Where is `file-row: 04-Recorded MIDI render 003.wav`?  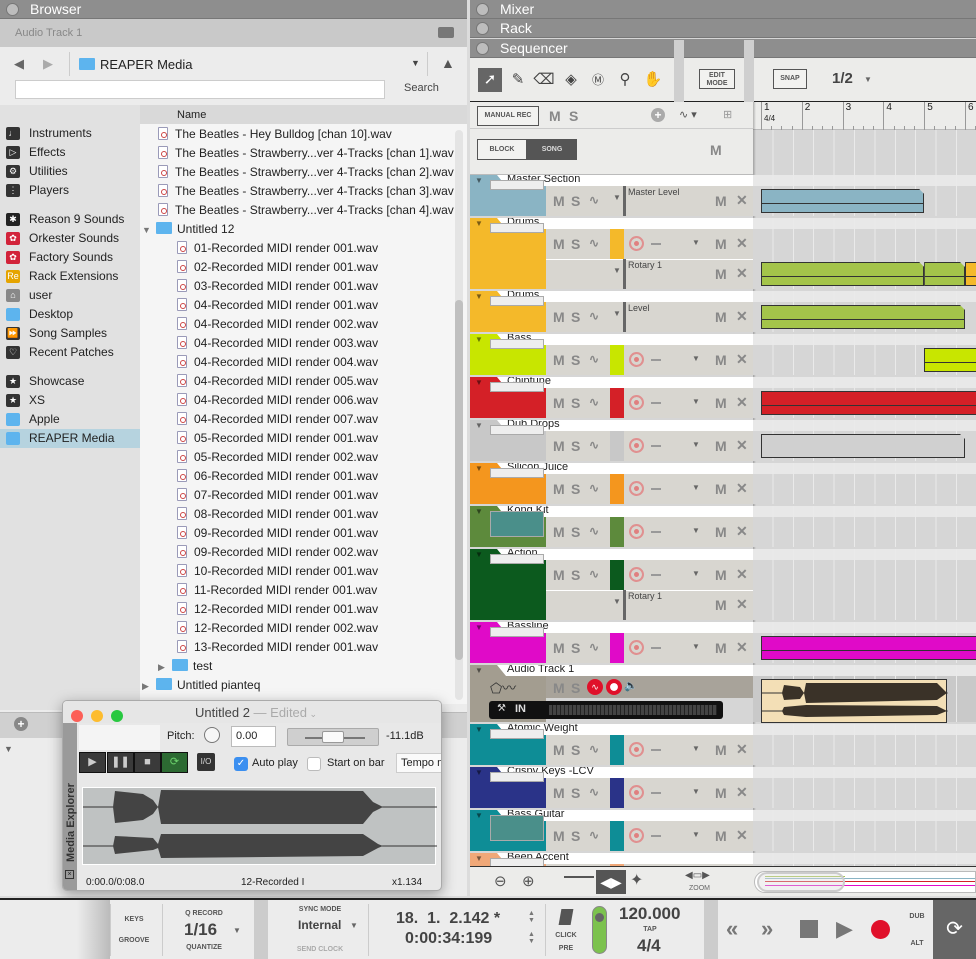
file-row: 04-Recorded MIDI render 003.wav is located at coordinates (277, 343).